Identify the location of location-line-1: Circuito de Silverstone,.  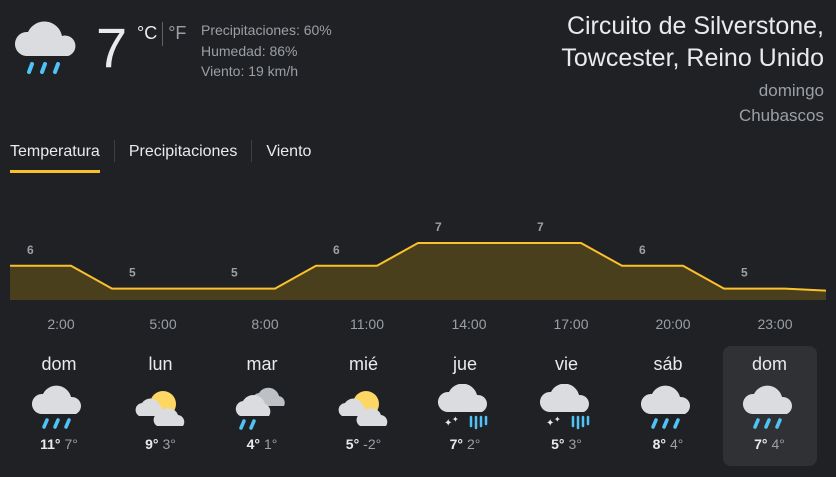
(695, 26).